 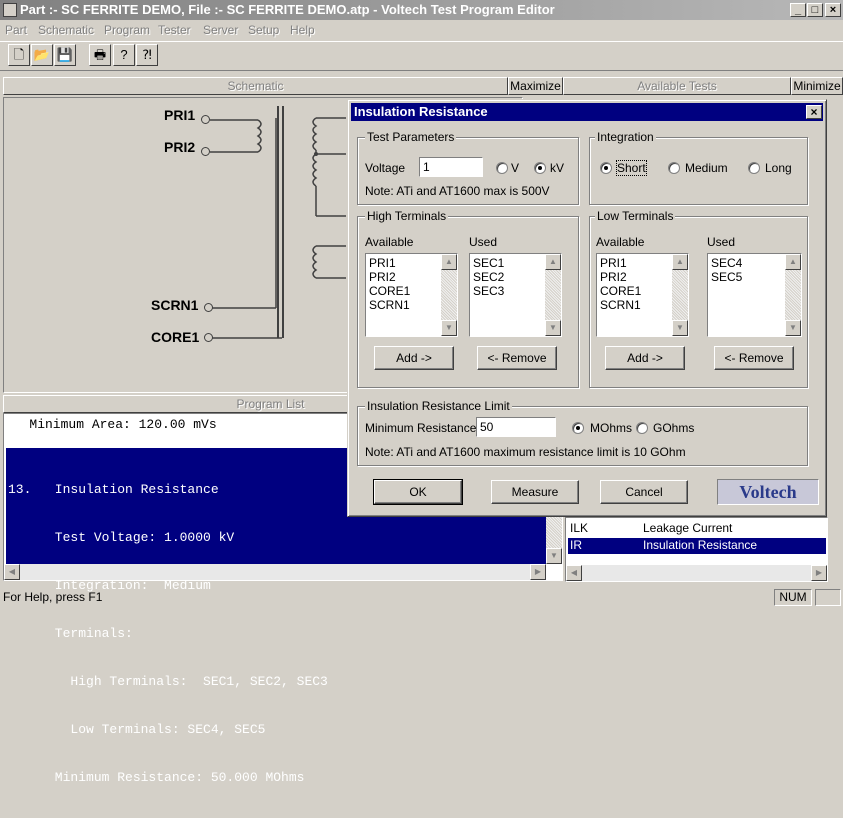 What do you see at coordinates (817, 86) in the screenshot?
I see `minimize-tests-button: Minimize` at bounding box center [817, 86].